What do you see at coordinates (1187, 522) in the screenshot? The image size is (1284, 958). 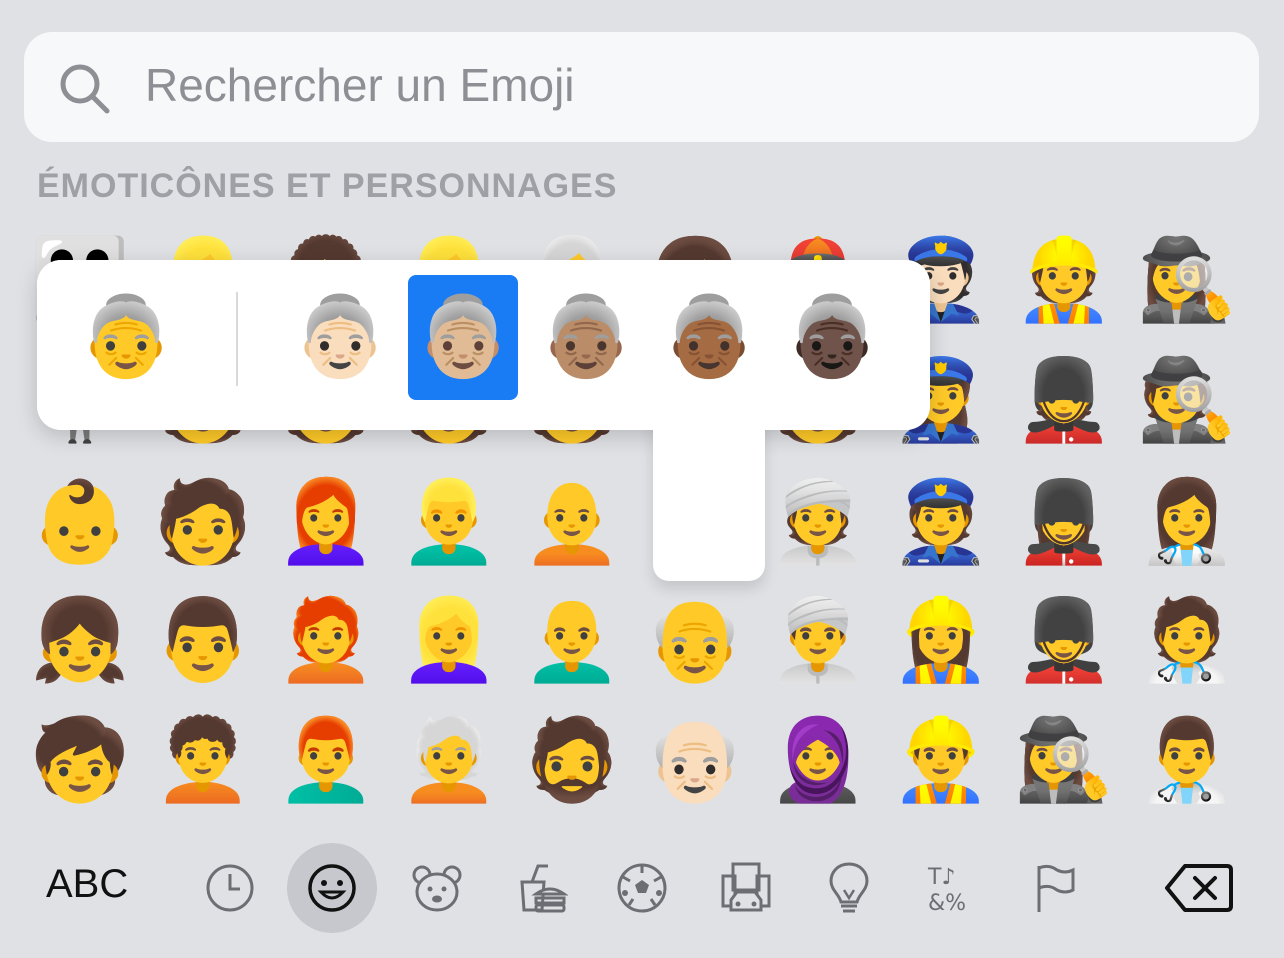 I see `emoji-key: 👩‍⚕️` at bounding box center [1187, 522].